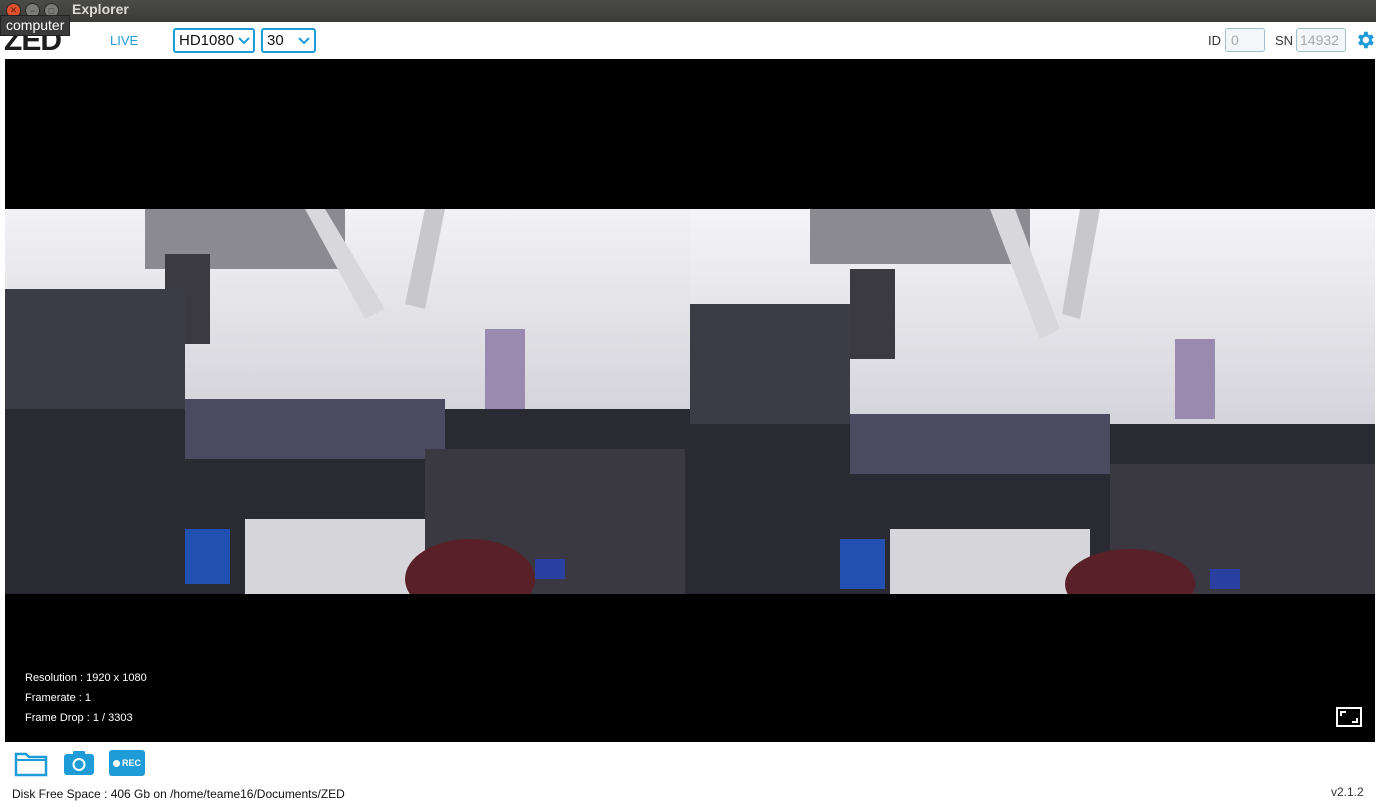 The width and height of the screenshot is (1376, 808). Describe the element at coordinates (79, 718) in the screenshot. I see `frame-drop-info: Frame Drop : 1 / 3303` at that location.